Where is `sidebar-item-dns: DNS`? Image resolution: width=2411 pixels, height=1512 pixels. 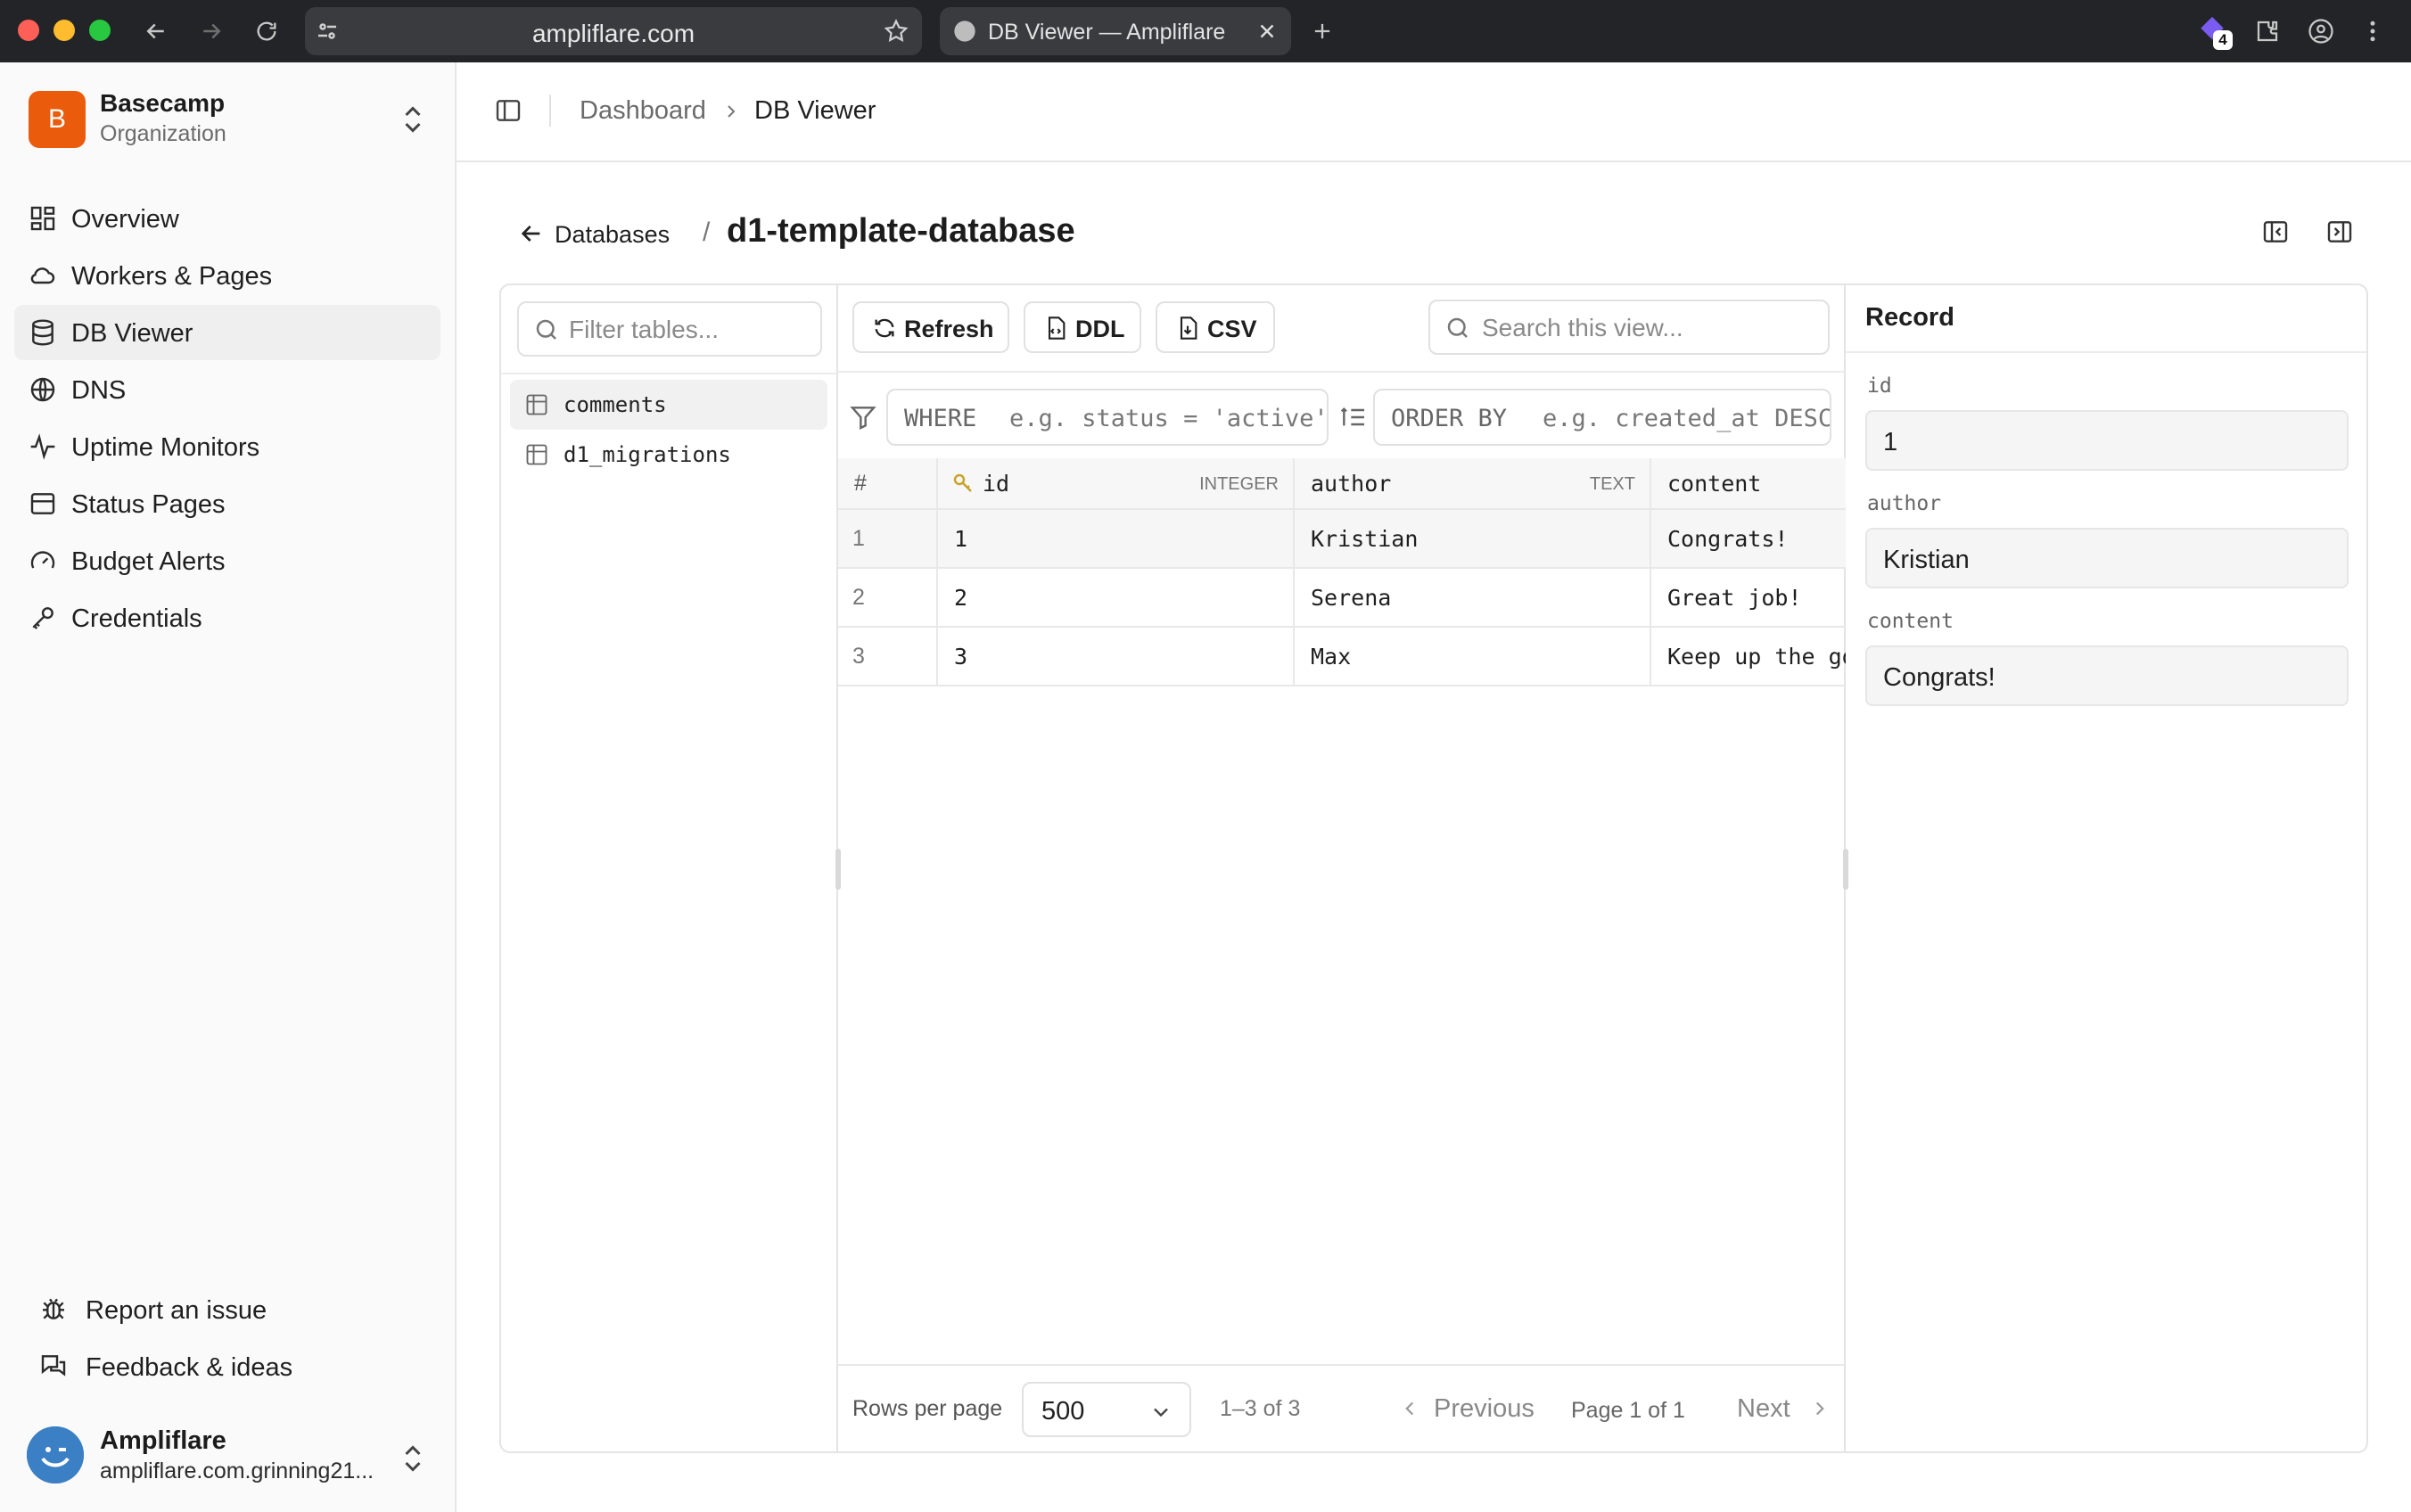 sidebar-item-dns: DNS is located at coordinates (227, 389).